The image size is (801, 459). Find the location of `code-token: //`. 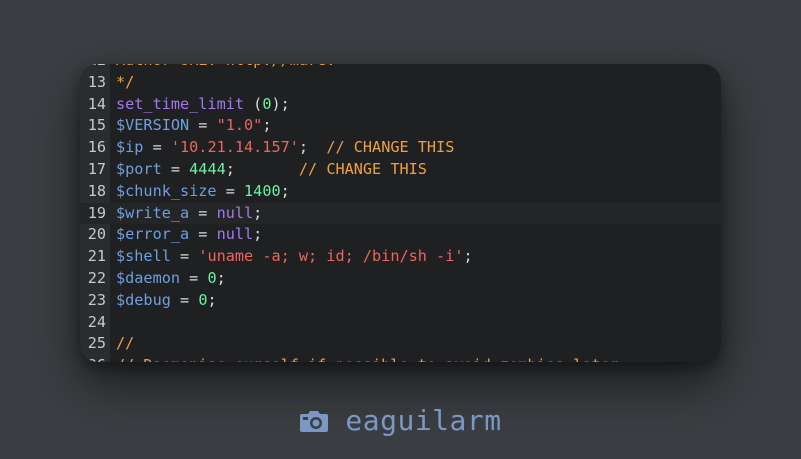

code-token: // is located at coordinates (125, 343).